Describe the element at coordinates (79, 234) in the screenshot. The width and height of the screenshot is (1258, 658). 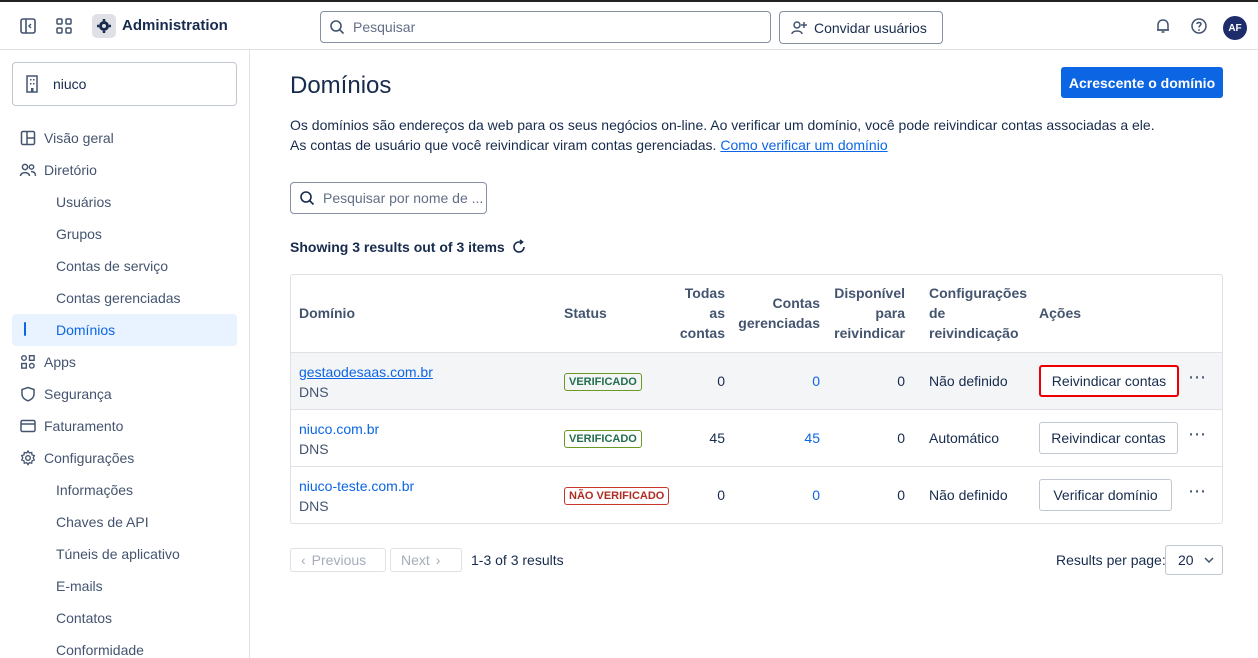
I see `sidebar-item-label: Grupos` at that location.